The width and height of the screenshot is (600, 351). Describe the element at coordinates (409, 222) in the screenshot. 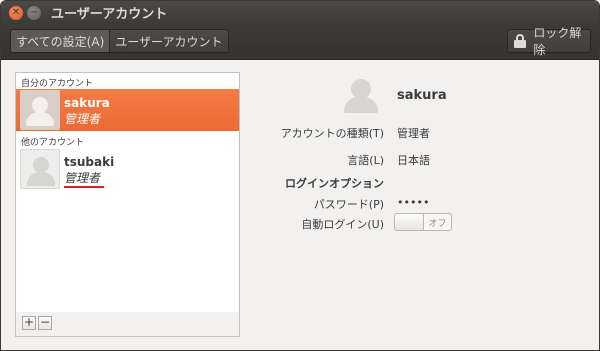

I see `toggle-knob` at that location.